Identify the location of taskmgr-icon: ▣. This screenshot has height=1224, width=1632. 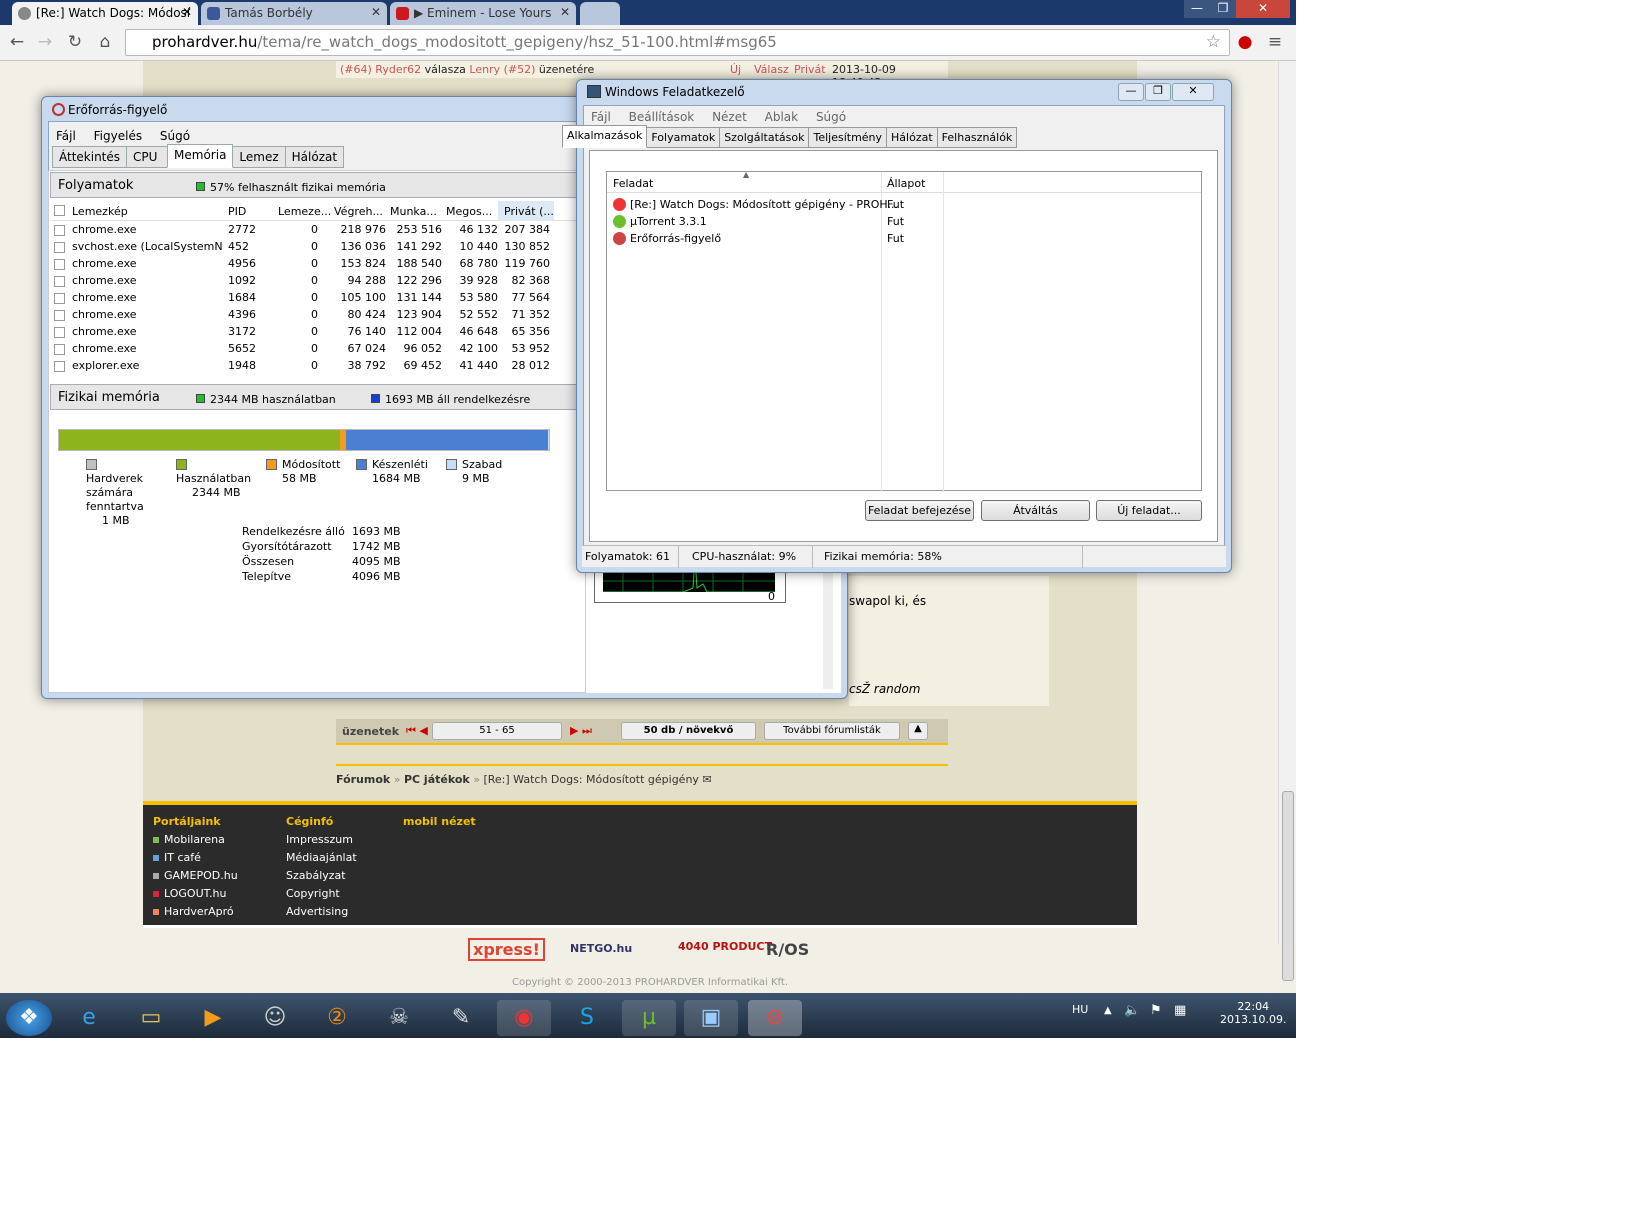
(711, 1018).